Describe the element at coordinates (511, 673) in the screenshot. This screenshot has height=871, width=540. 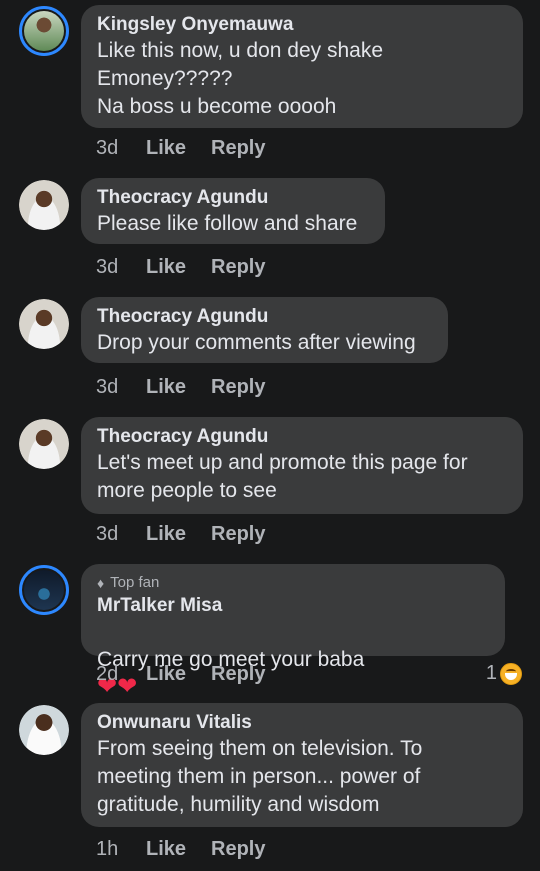
I see `haha-reaction-icon` at that location.